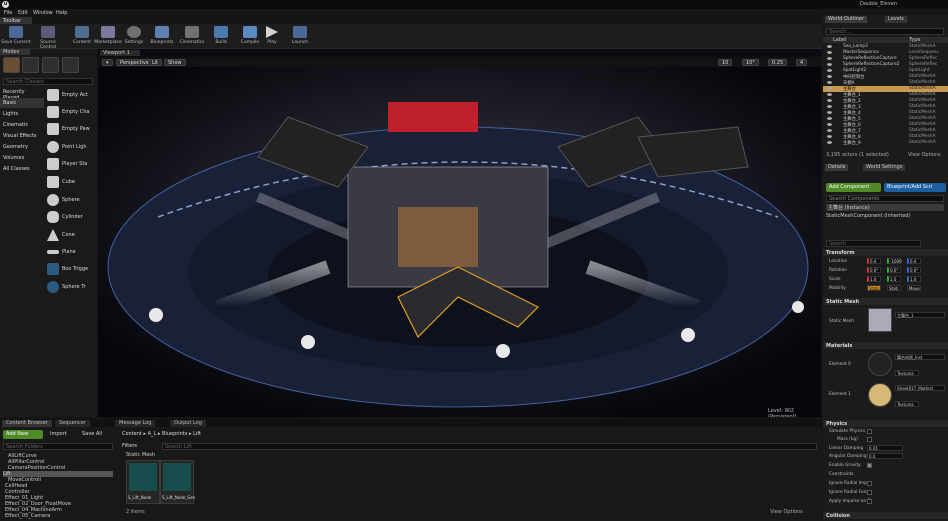 The height and width of the screenshot is (521, 948). What do you see at coordinates (58, 446) in the screenshot?
I see `search-folders-input: Search Folders` at bounding box center [58, 446].